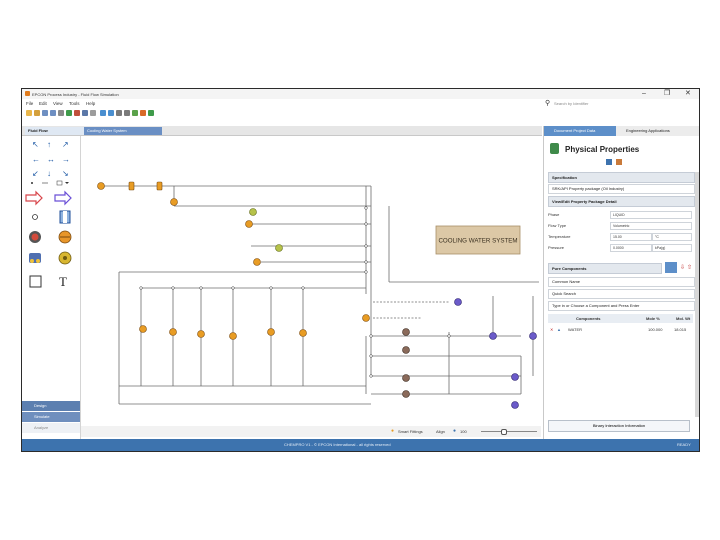 The image size is (720, 540). I want to click on vessel-t3, so click(533, 336).